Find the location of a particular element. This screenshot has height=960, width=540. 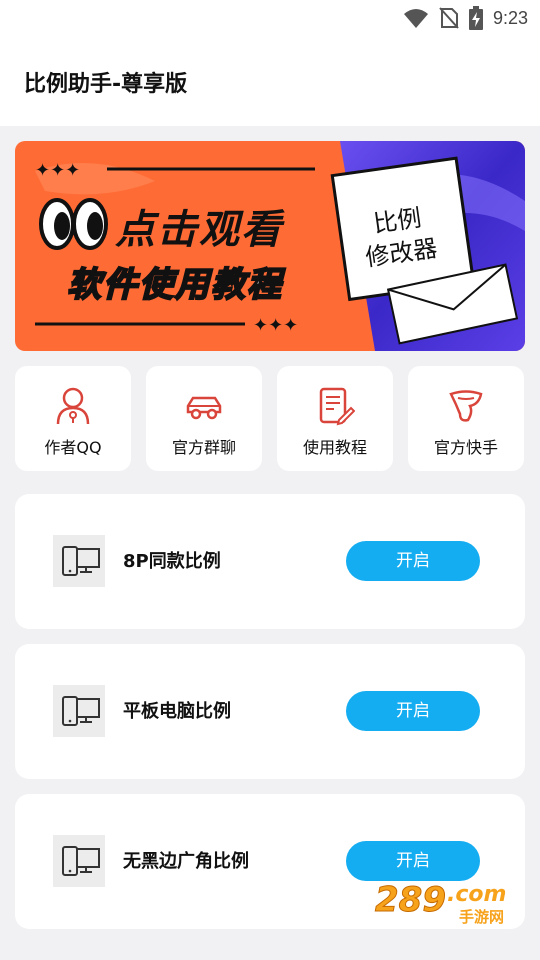

page-title: 比例助手-尊享版 is located at coordinates (106, 84).